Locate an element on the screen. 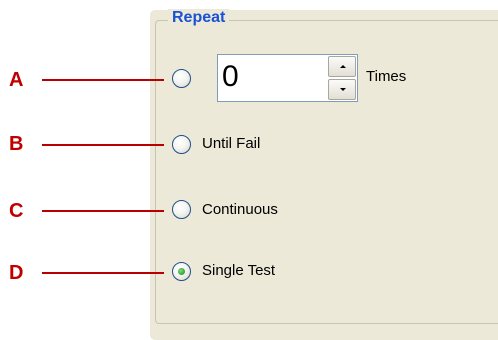 This screenshot has width=498, height=340. callout-letter-a: A is located at coordinates (16, 80).